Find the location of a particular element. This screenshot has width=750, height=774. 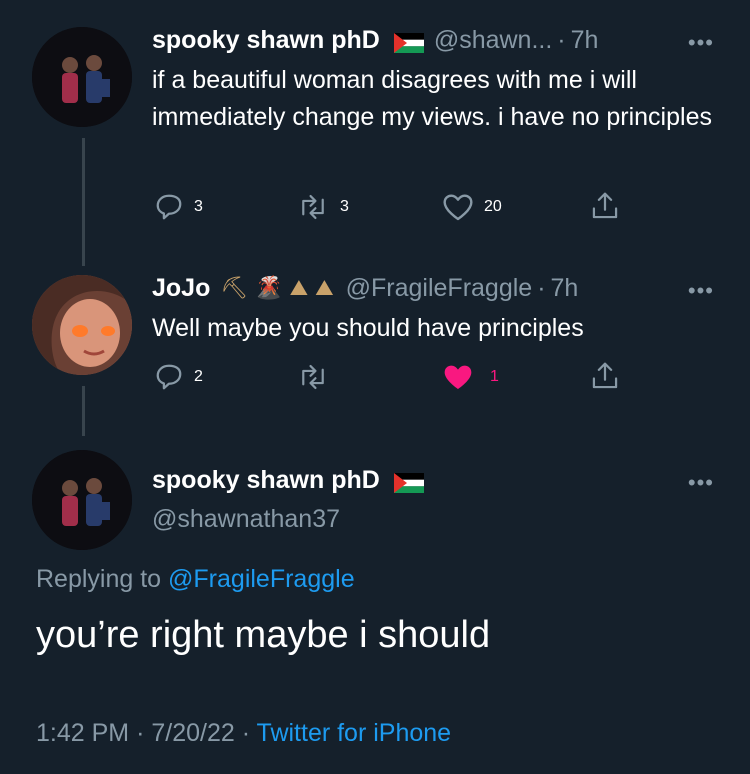

tweet-header: spooky shawn phD @shawn... · 7h is located at coordinates (375, 40).